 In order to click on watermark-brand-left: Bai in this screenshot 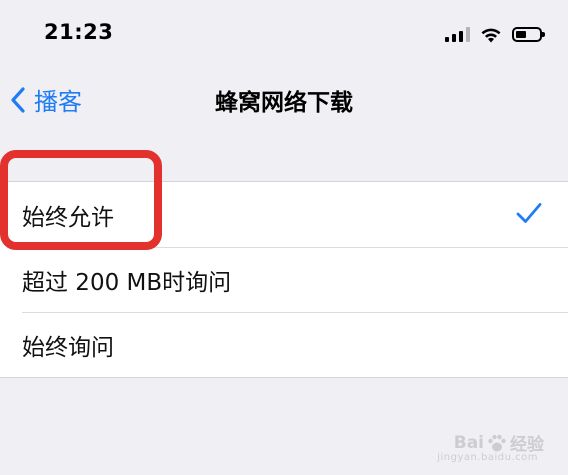, I will do `click(468, 442)`.